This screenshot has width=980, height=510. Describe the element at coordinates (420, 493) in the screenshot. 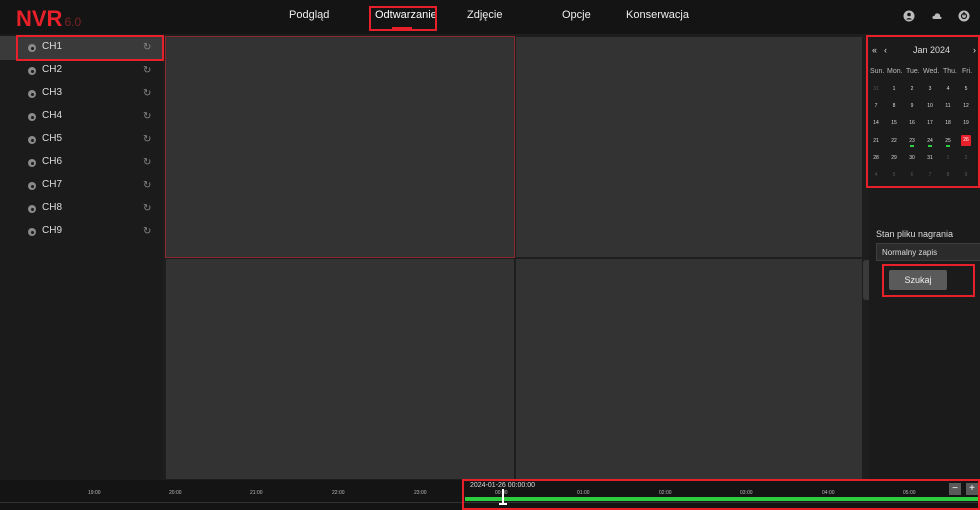

I see `timeline-tick-label: 23:00` at that location.